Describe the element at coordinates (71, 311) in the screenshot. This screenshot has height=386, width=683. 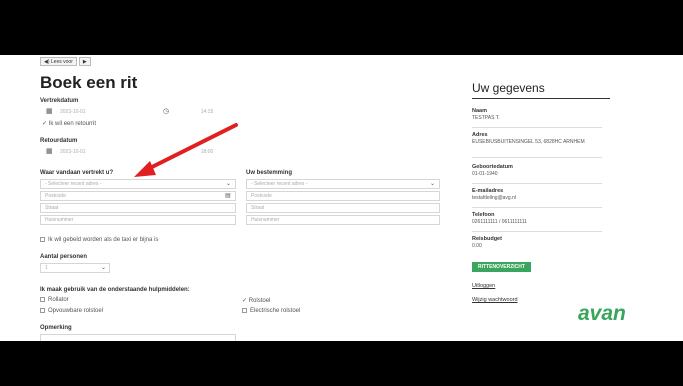
I see `opvouwbare-rolstoel-checkbox: Opvouwbare rolstoel` at that location.